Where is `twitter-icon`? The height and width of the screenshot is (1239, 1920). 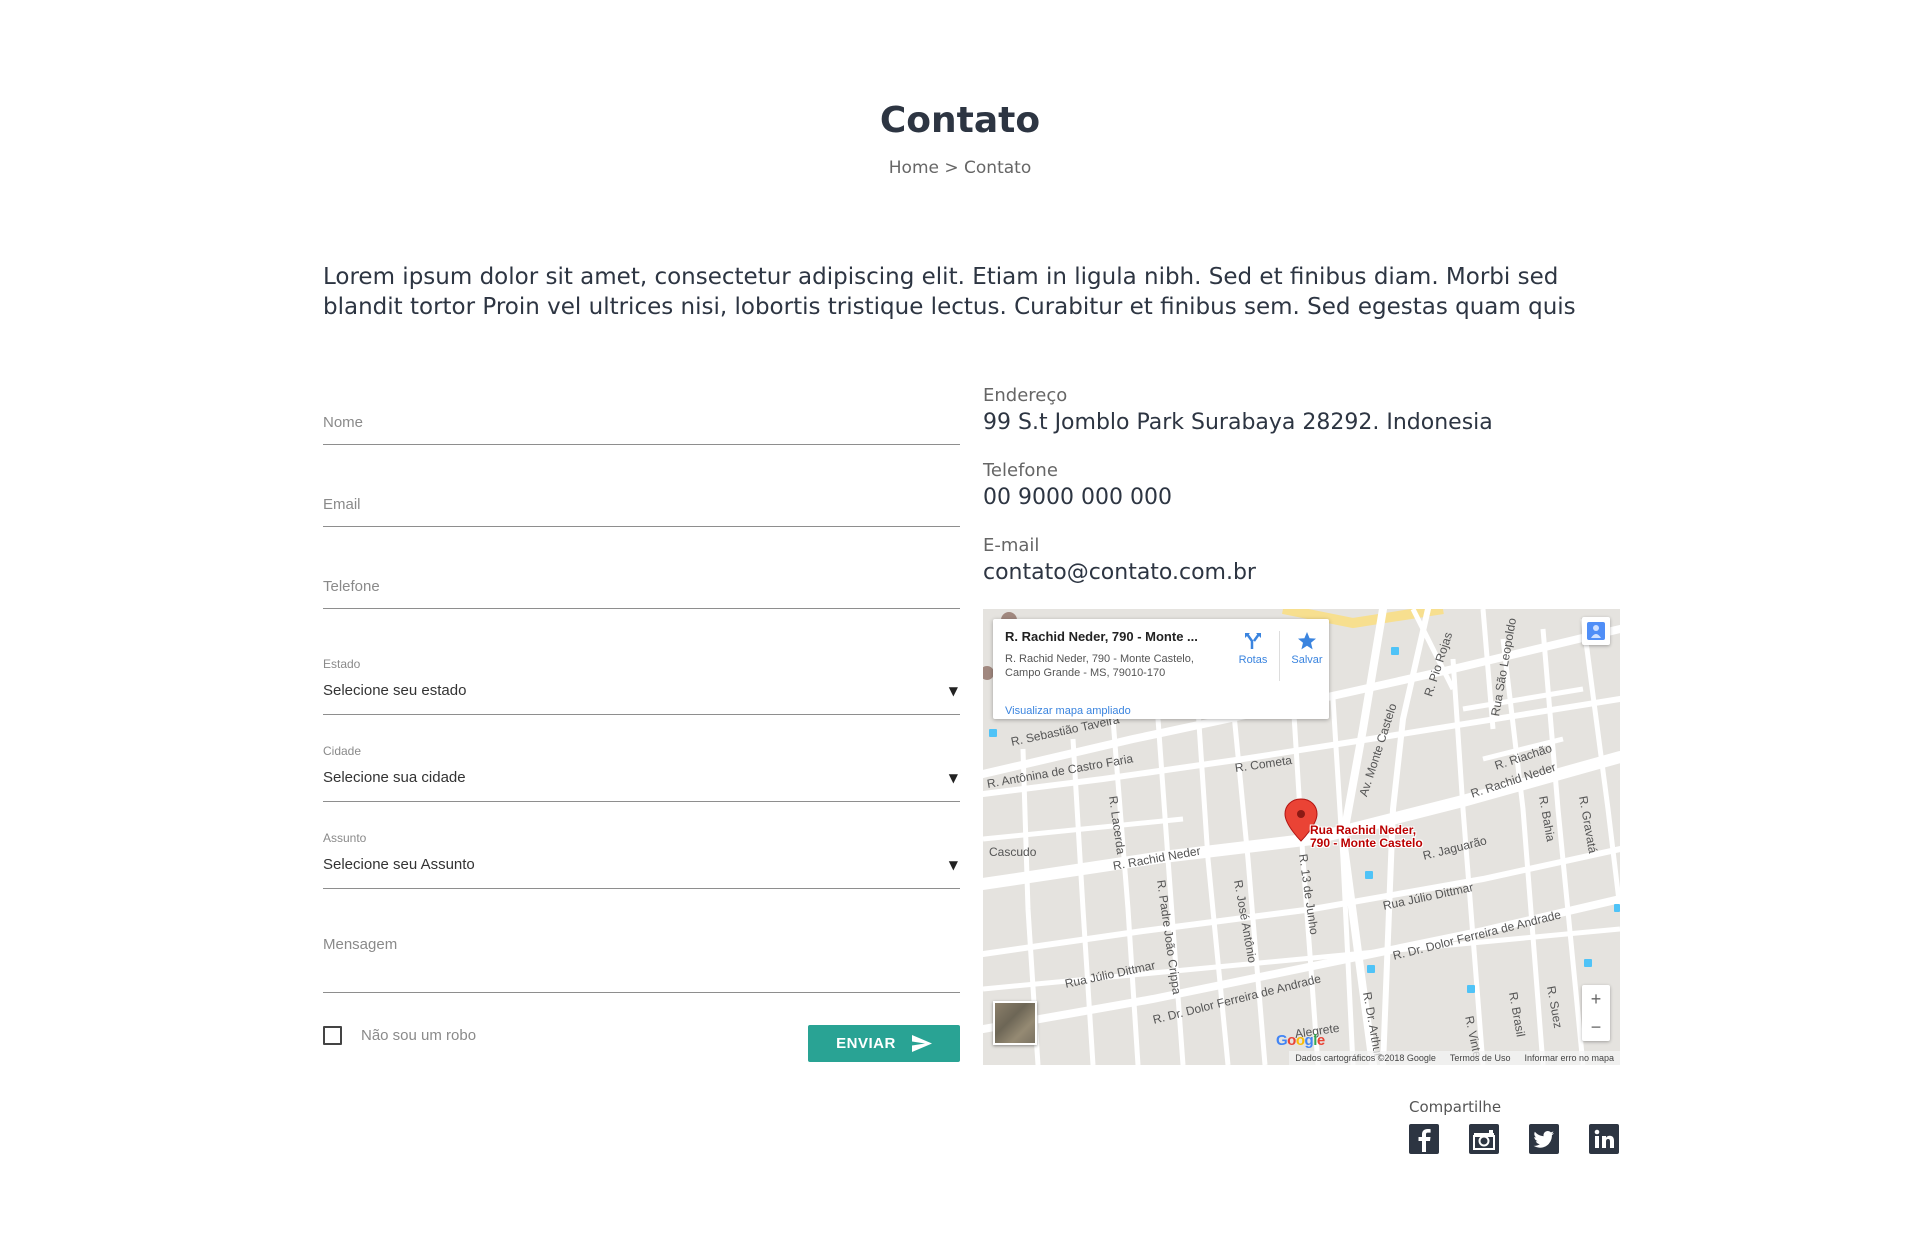
twitter-icon is located at coordinates (1544, 1139).